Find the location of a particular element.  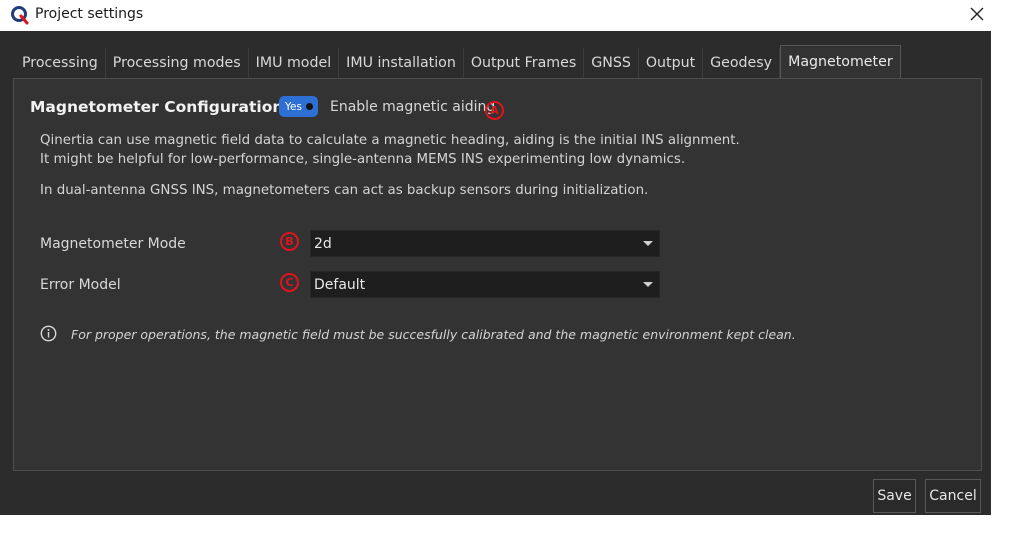

magnetometer-mode-select: 2d is located at coordinates (485, 243).